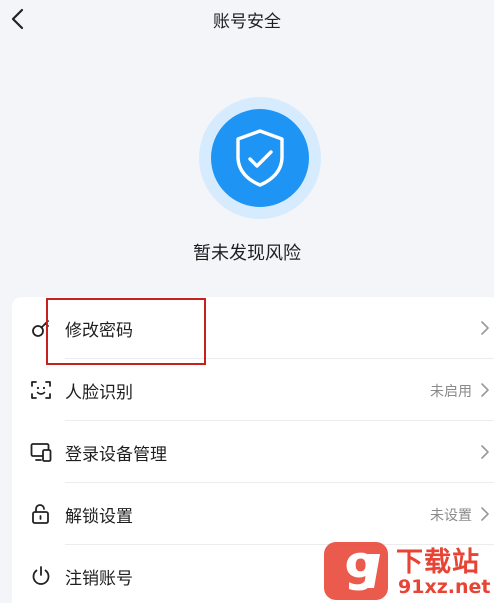 The height and width of the screenshot is (603, 494). I want to click on page-title: 账号安全, so click(247, 22).